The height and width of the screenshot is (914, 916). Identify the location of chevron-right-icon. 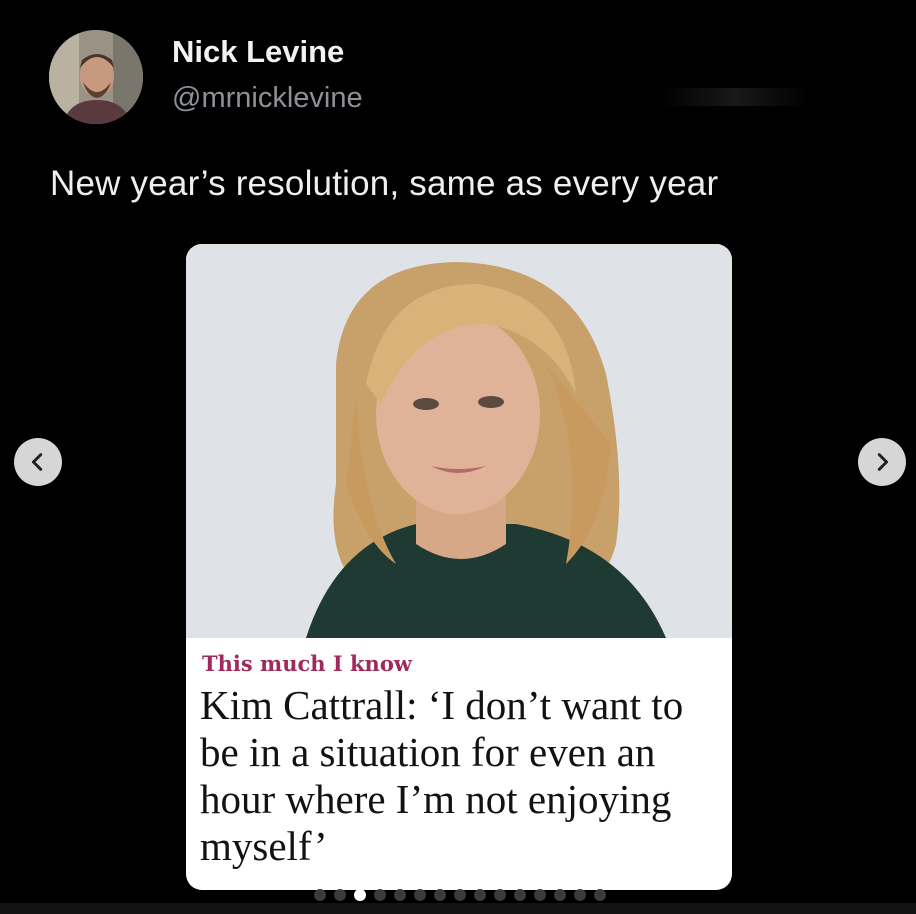
(883, 462).